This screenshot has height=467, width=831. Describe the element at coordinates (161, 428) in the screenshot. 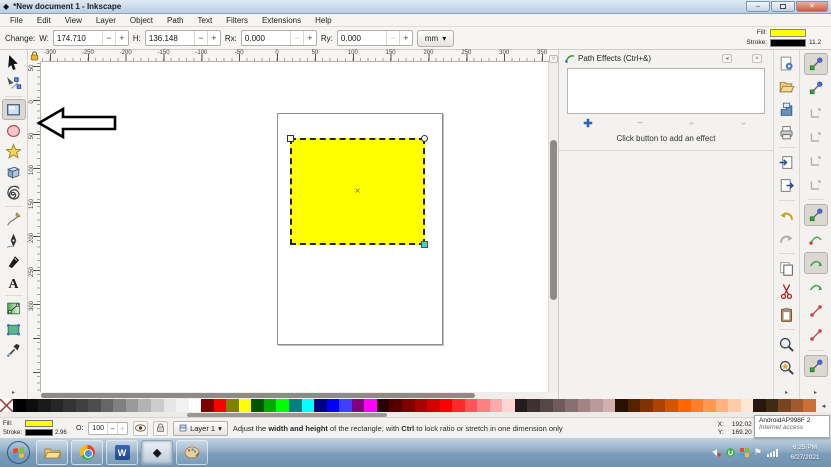

I see `layer-lock-toggle` at that location.